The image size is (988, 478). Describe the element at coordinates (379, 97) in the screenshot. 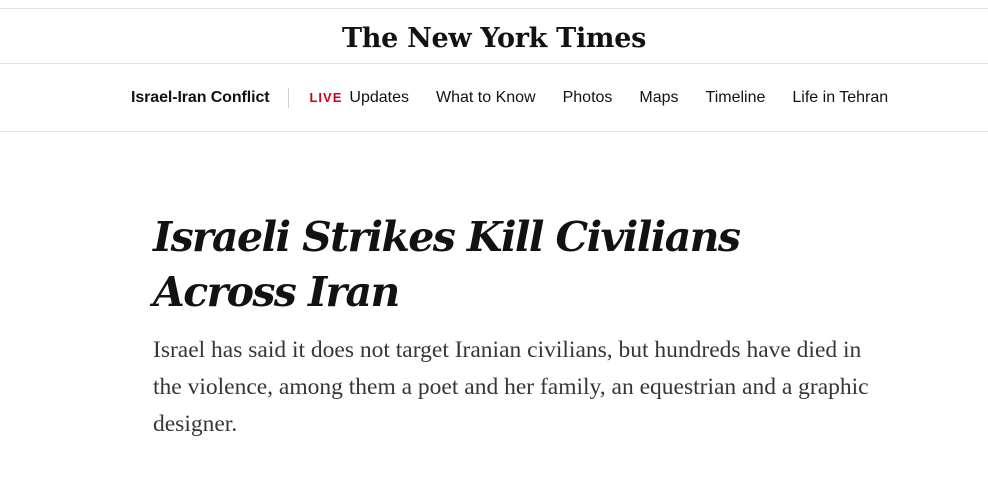

I see `nav-link-updates-label: Updates` at that location.